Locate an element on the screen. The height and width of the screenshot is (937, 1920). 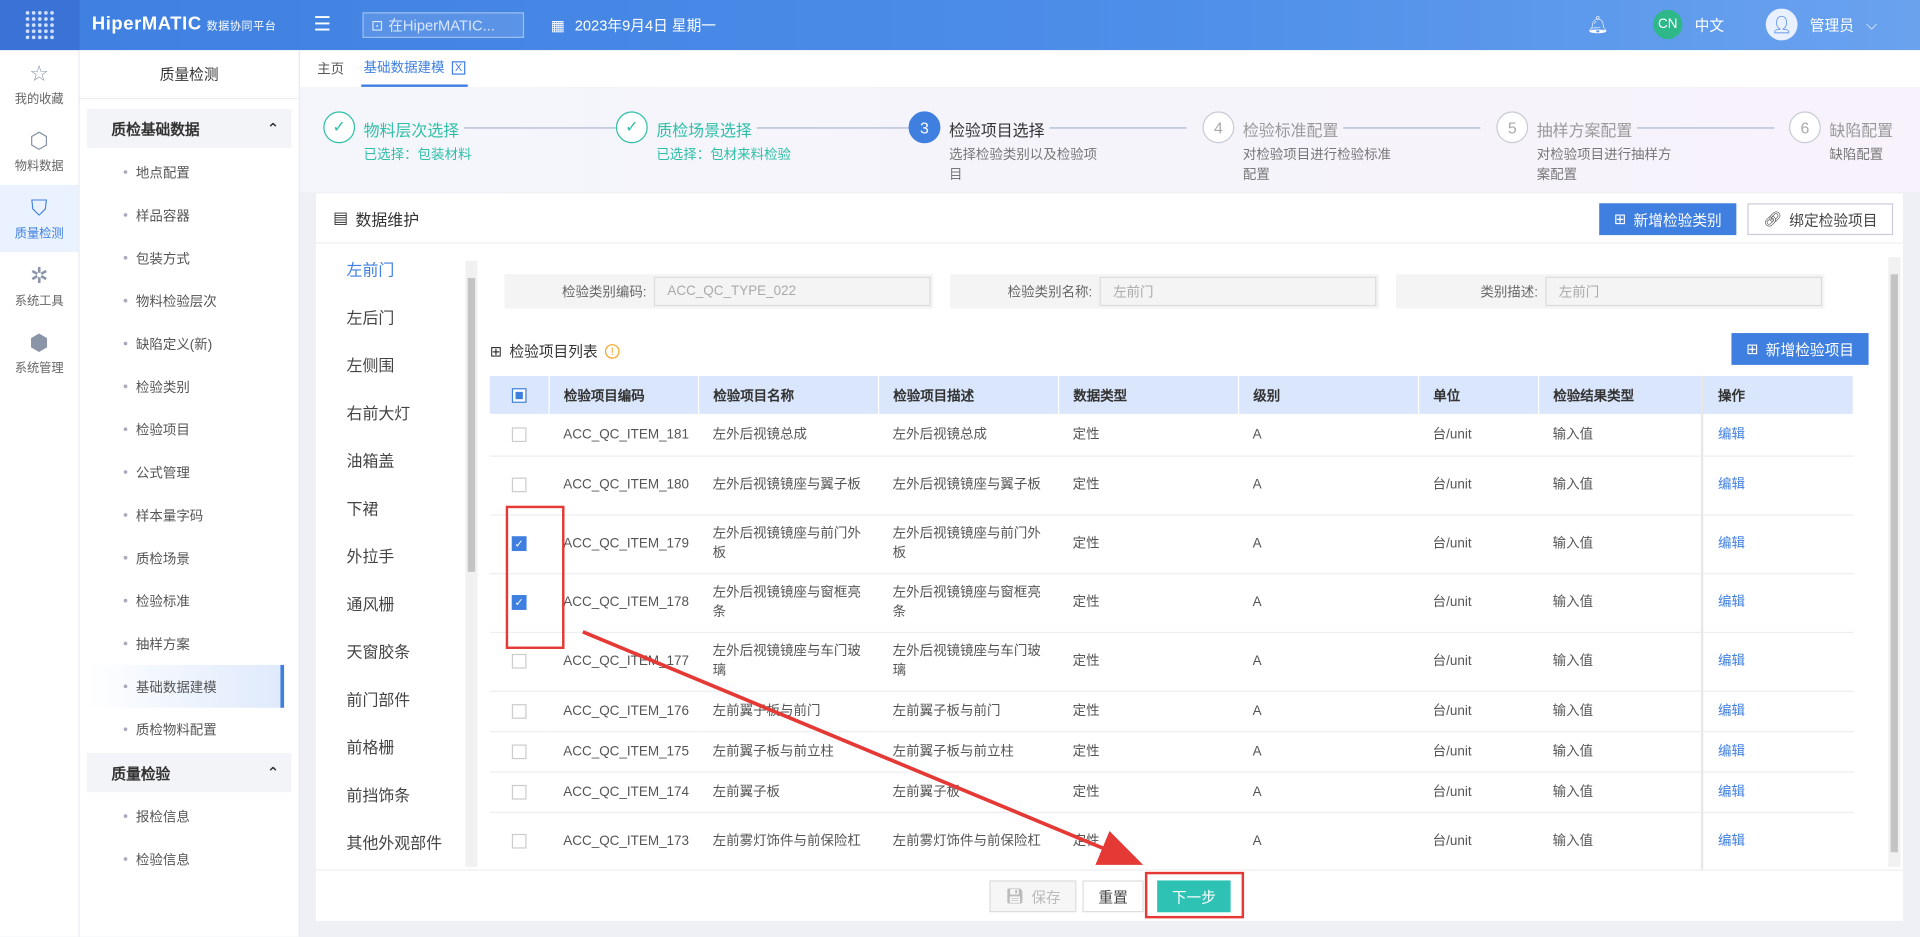
tab-basic-data-modeling: 基础数据建模 X is located at coordinates (414, 68).